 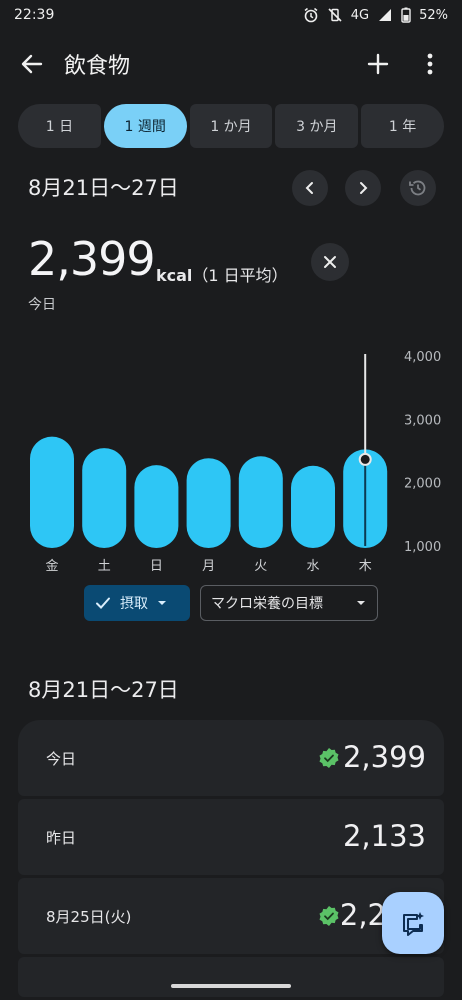 I want to click on history-icon, so click(x=417, y=188).